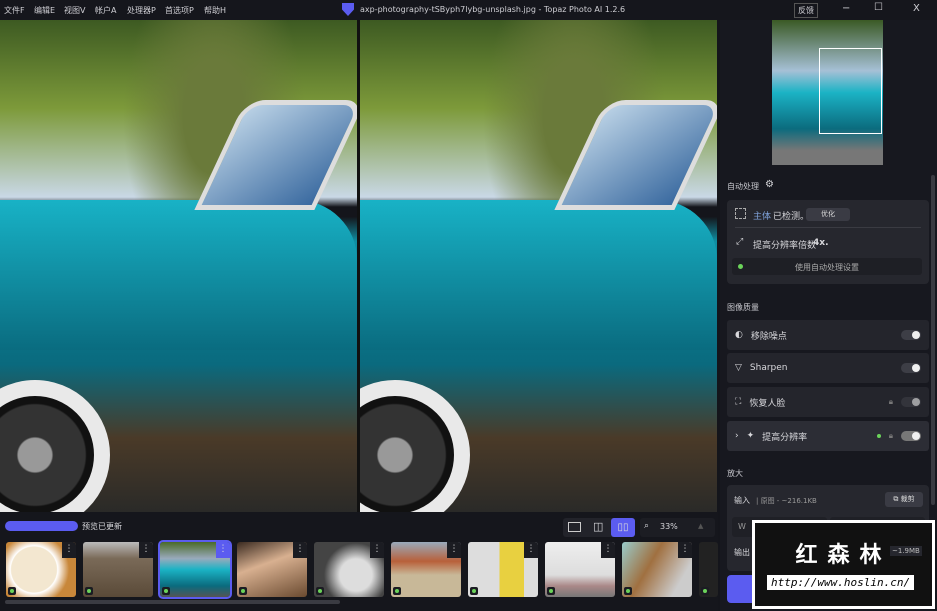  Describe the element at coordinates (426, 569) in the screenshot. I see `thumbnail-6: ⋮` at that location.